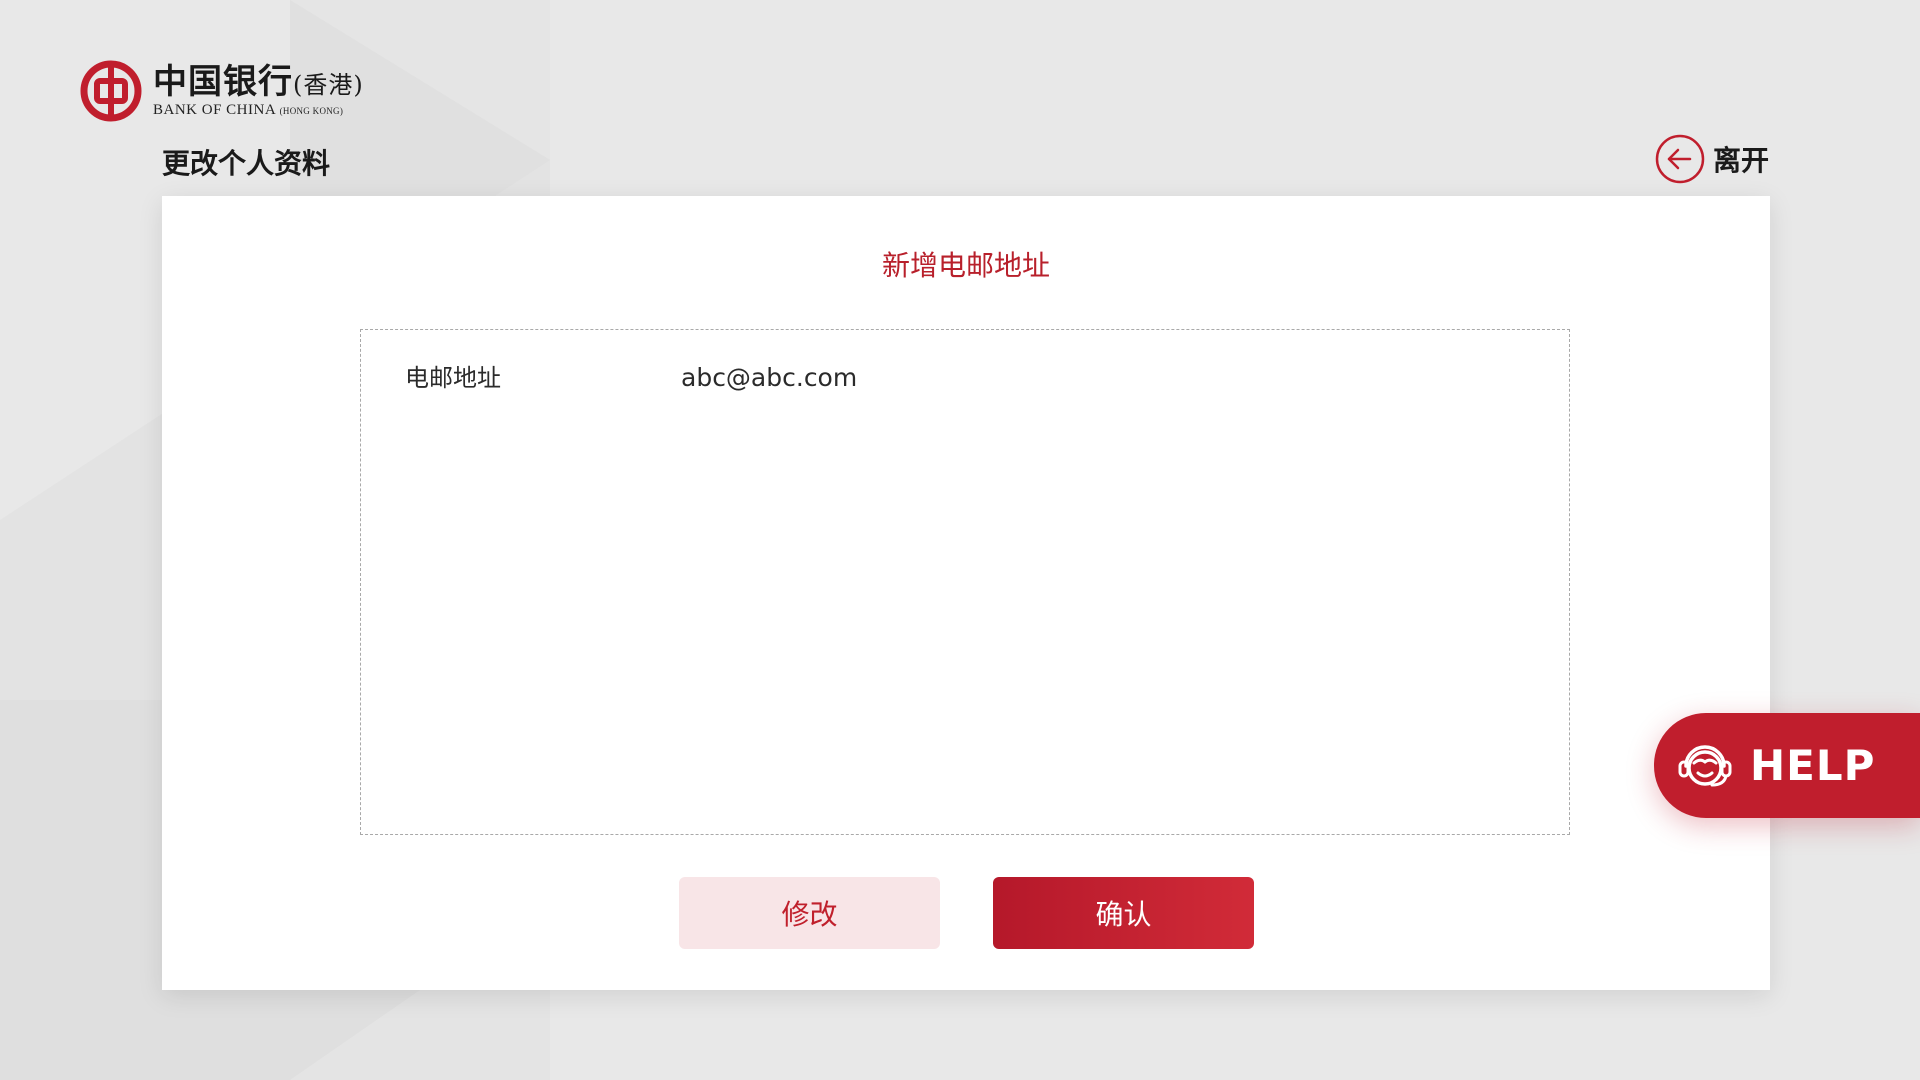 The image size is (1920, 1080). What do you see at coordinates (1705, 765) in the screenshot?
I see `headset-agent-icon` at bounding box center [1705, 765].